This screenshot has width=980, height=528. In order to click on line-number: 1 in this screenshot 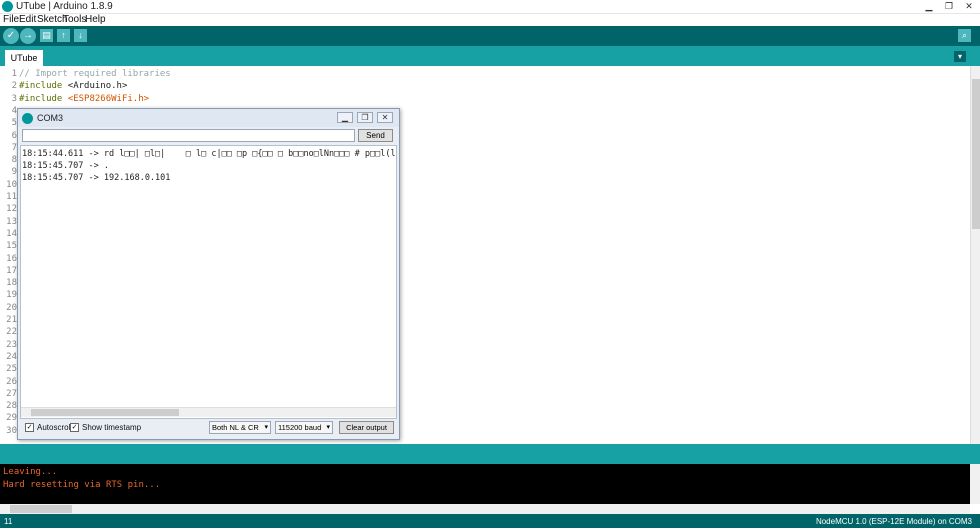, I will do `click(14, 74)`.